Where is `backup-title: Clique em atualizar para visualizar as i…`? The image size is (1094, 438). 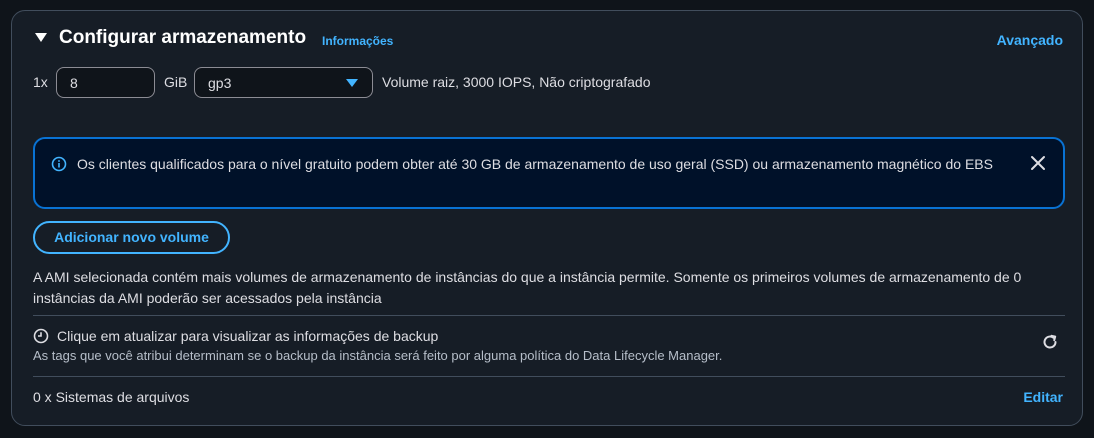 backup-title: Clique em atualizar para visualizar as i… is located at coordinates (248, 336).